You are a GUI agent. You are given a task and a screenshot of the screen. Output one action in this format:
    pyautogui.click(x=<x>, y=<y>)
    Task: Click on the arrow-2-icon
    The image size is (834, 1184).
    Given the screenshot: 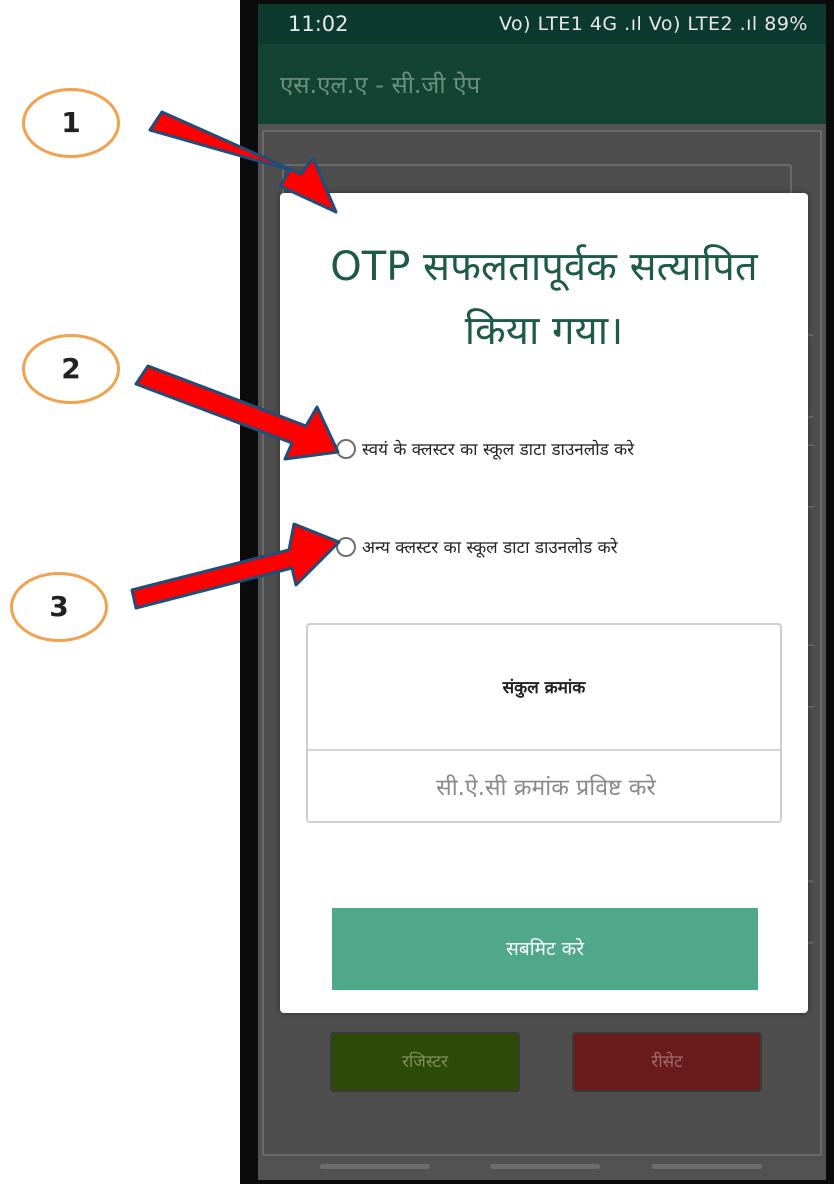 What is the action you would take?
    pyautogui.click(x=237, y=412)
    